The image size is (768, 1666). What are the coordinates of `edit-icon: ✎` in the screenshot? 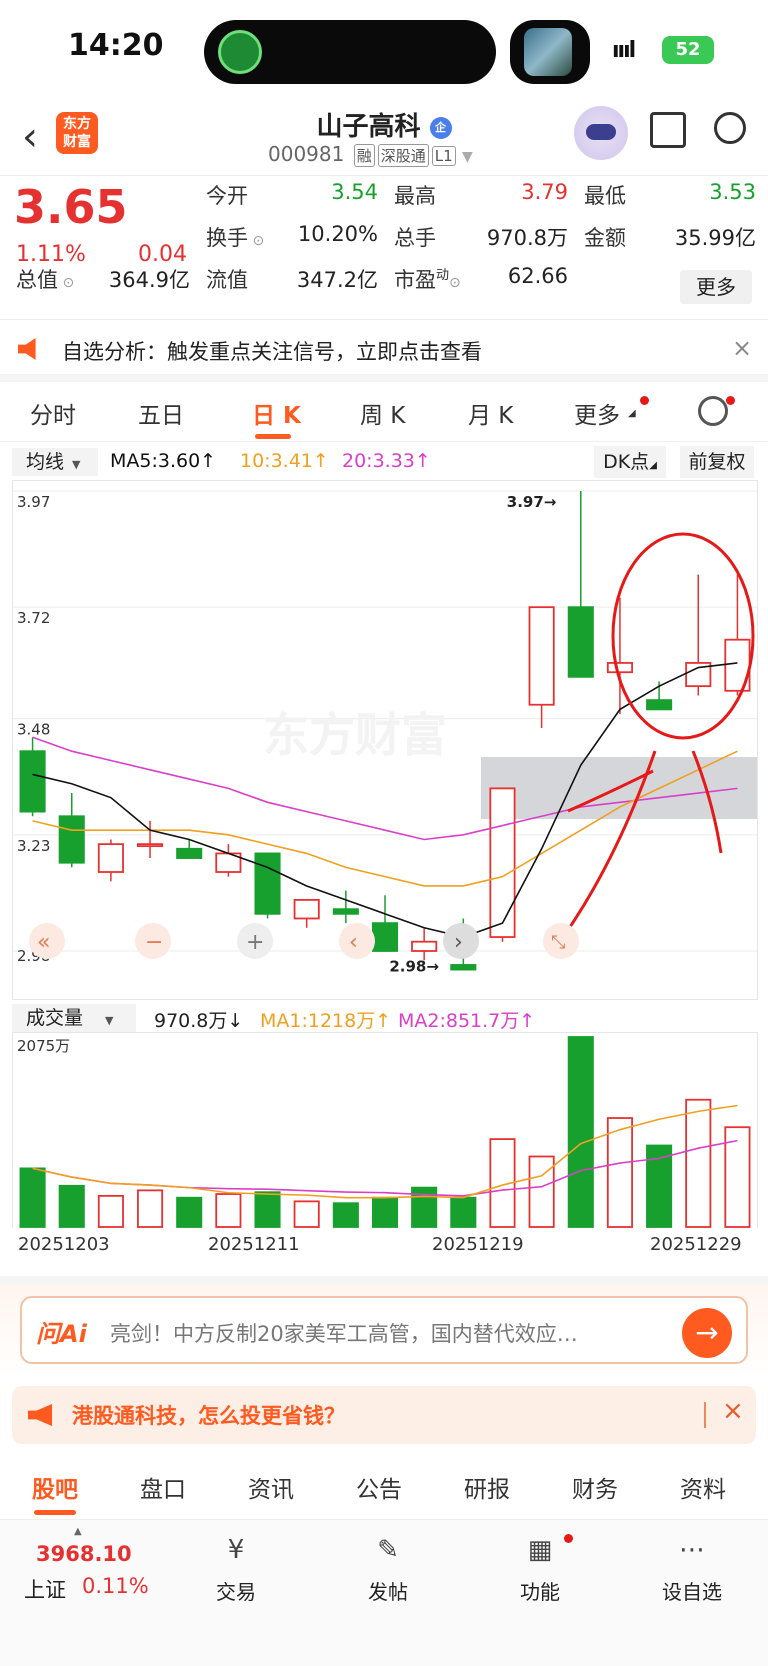 It's located at (388, 1550).